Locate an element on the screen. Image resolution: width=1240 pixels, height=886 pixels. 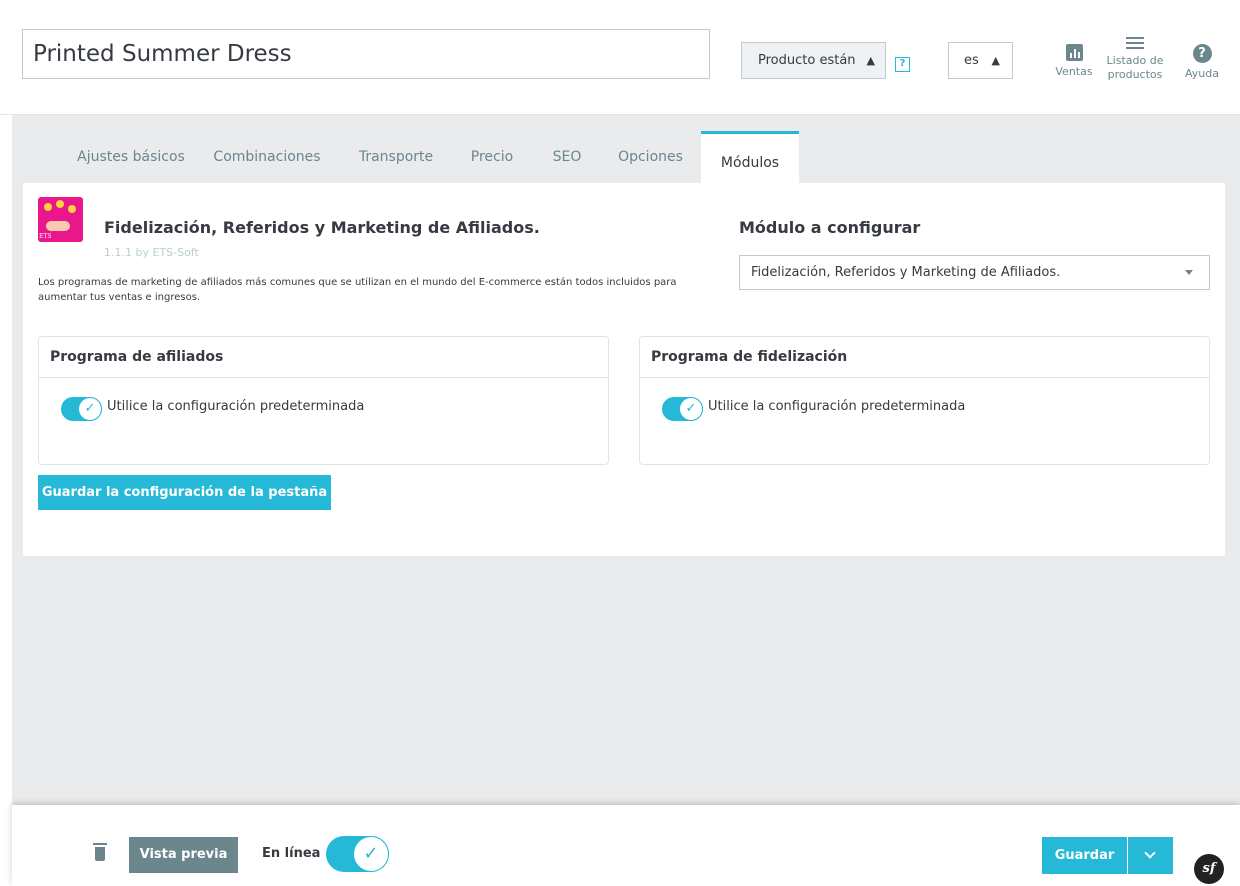
online-toggle: ✓ is located at coordinates (357, 854).